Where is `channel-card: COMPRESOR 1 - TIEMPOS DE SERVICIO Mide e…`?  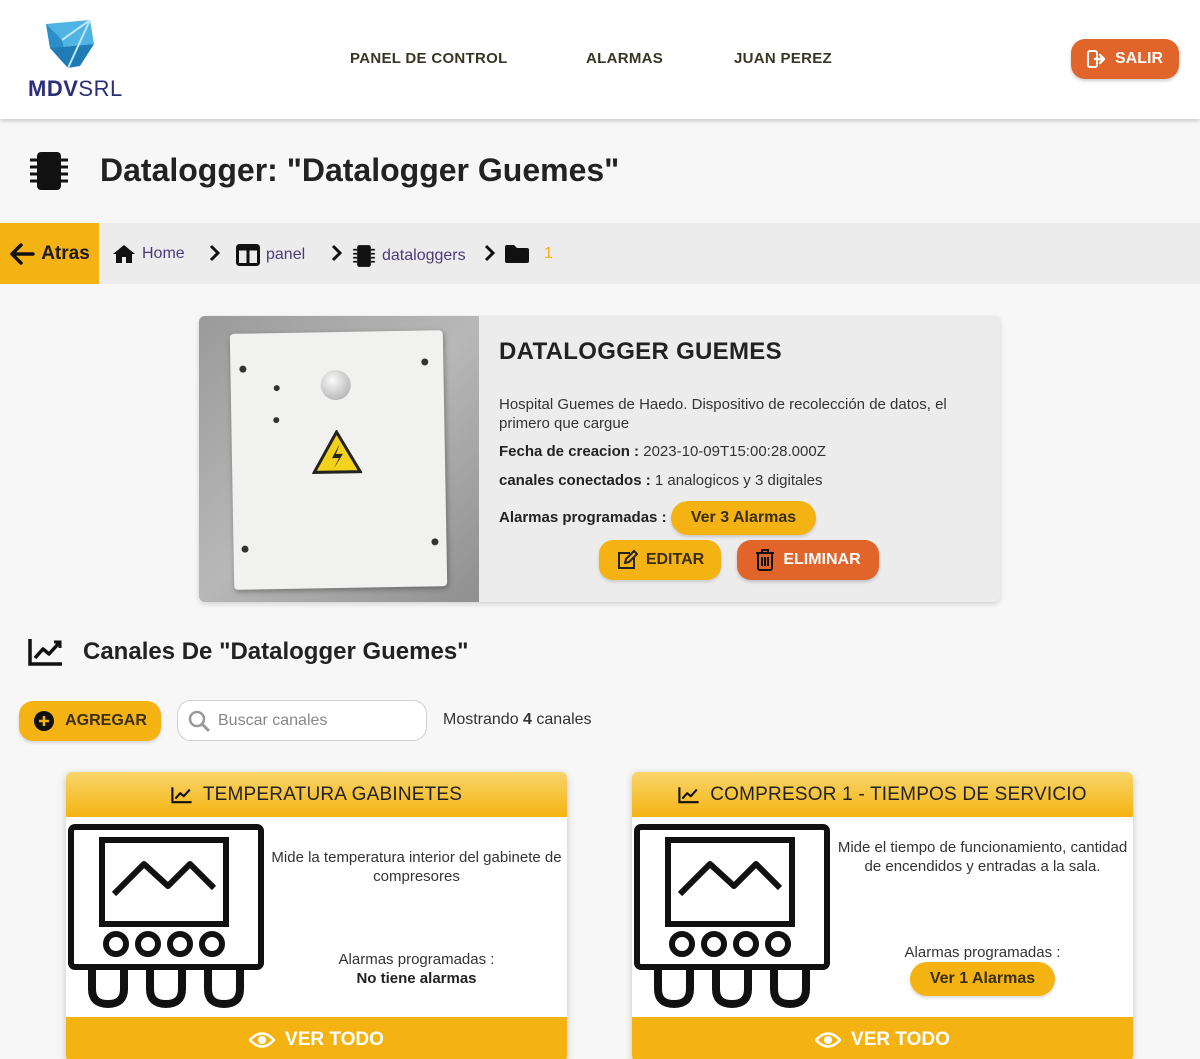
channel-card: COMPRESOR 1 - TIEMPOS DE SERVICIO Mide e… is located at coordinates (882, 915).